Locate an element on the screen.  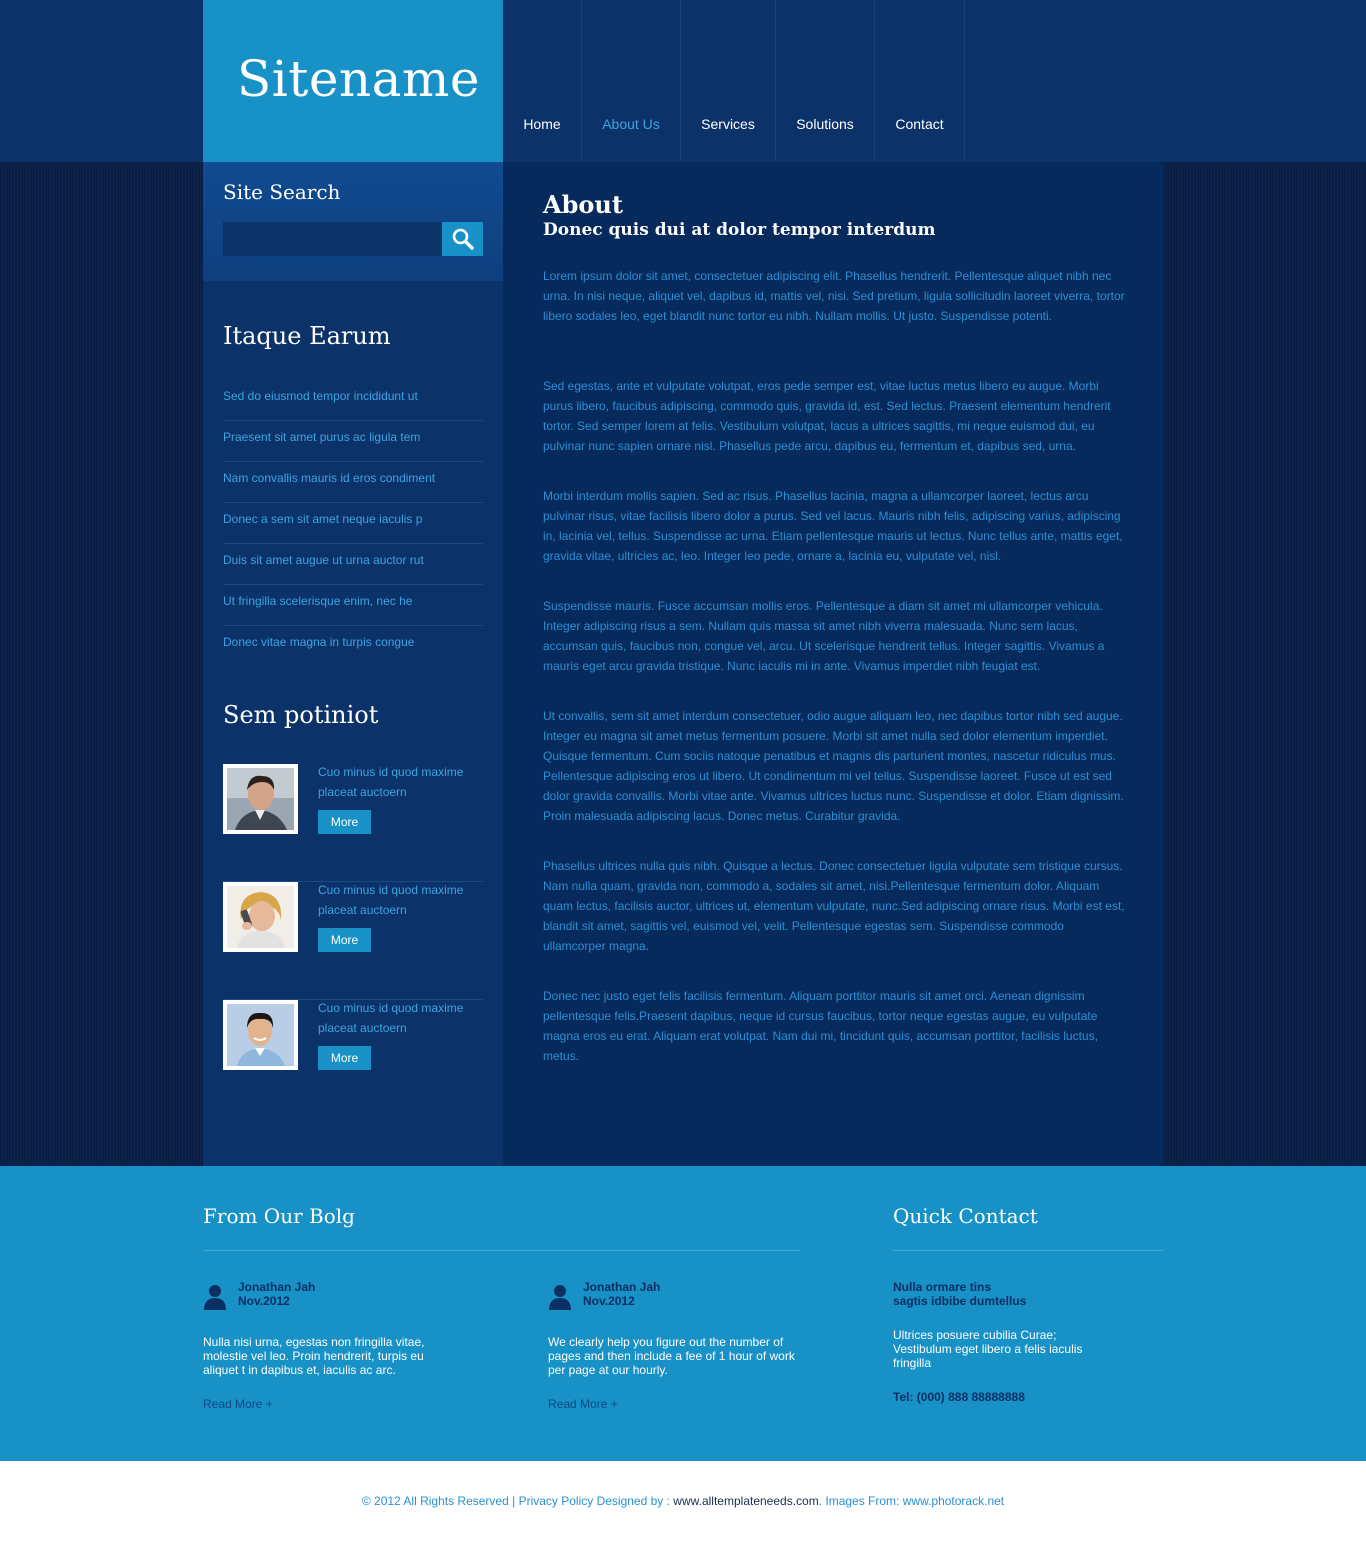
nav-solutions: Solutions is located at coordinates (825, 81).